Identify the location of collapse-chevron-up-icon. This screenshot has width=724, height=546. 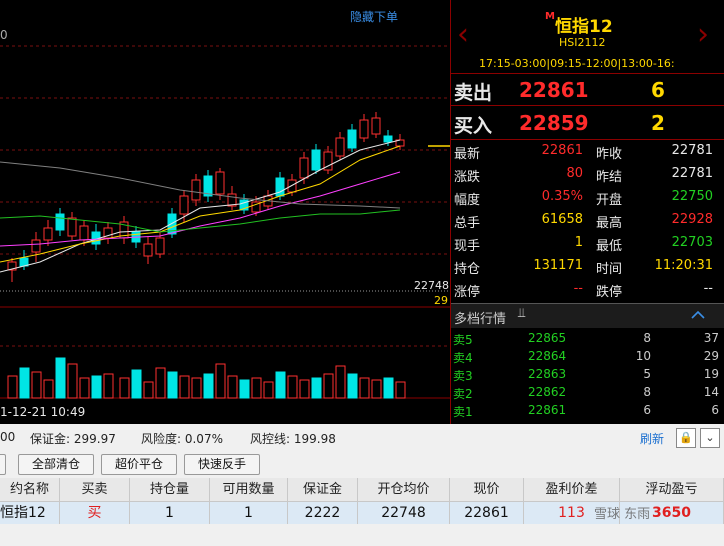
(698, 315).